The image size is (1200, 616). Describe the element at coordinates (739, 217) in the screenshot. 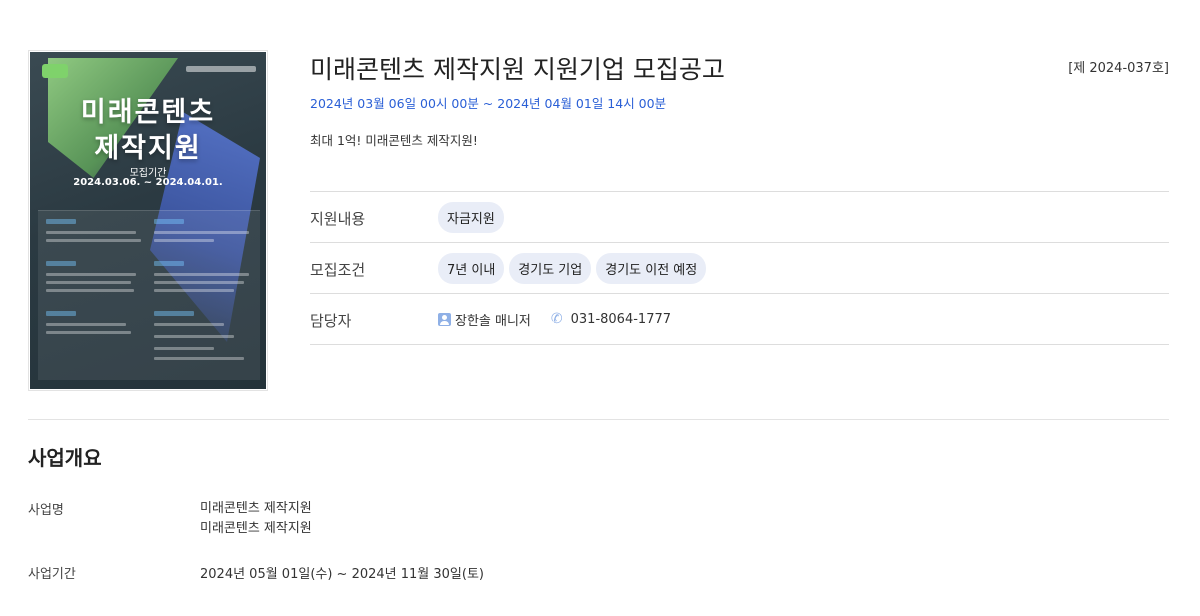

I see `info-row-support: 지원내용 자금지원` at that location.